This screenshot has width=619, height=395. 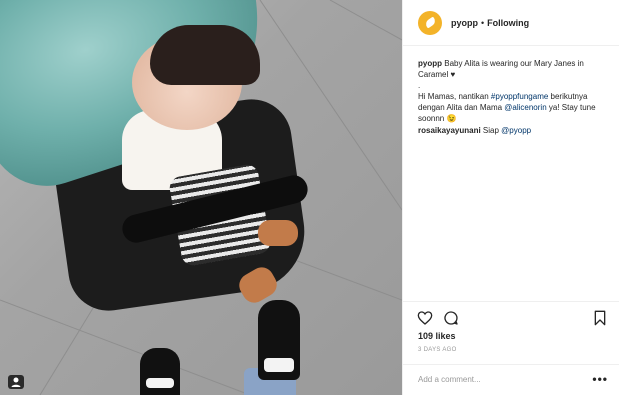 I want to click on username-link: pyopp, so click(x=464, y=23).